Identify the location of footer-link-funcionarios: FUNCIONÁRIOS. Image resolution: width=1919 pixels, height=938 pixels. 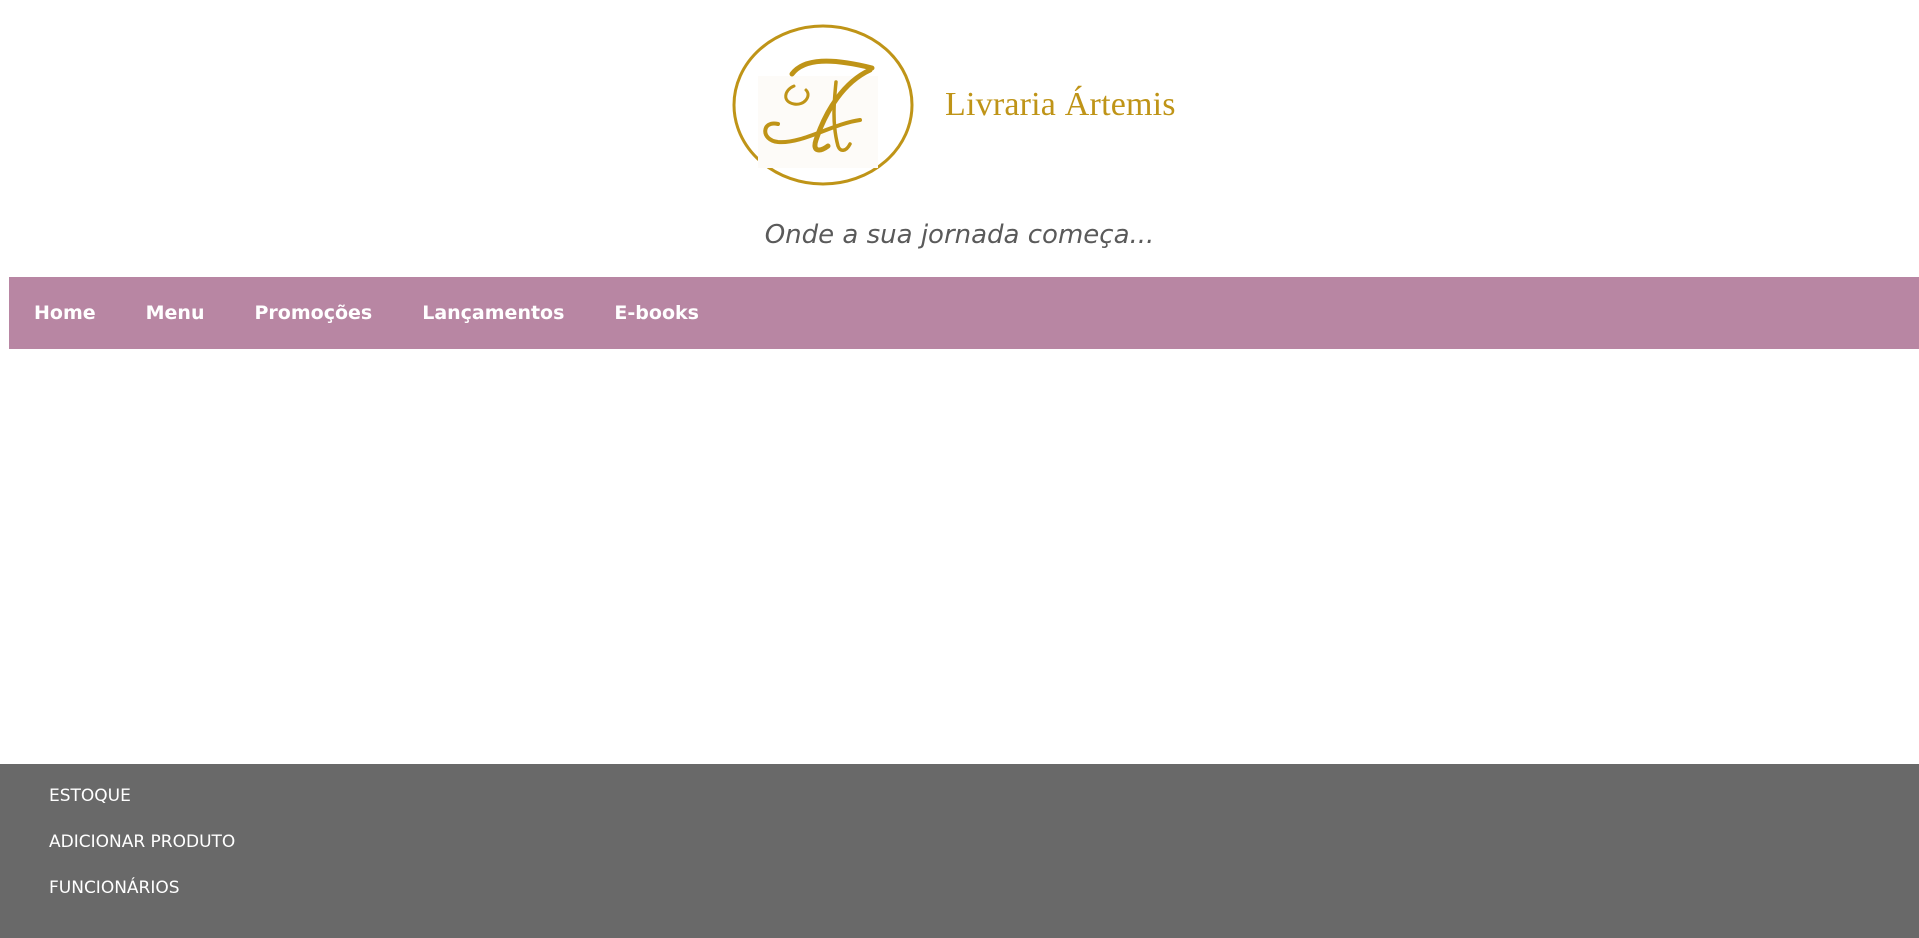
(114, 888).